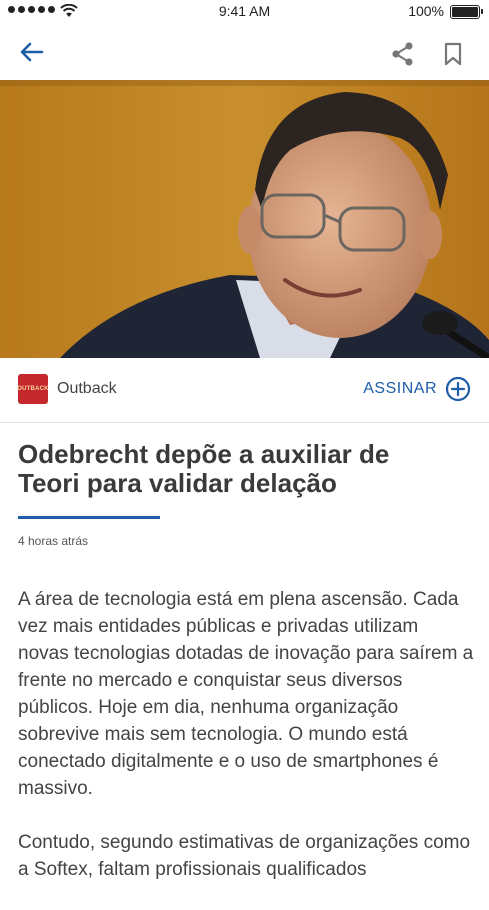  I want to click on status-bar: 9:41 AM 100%, so click(244, 11).